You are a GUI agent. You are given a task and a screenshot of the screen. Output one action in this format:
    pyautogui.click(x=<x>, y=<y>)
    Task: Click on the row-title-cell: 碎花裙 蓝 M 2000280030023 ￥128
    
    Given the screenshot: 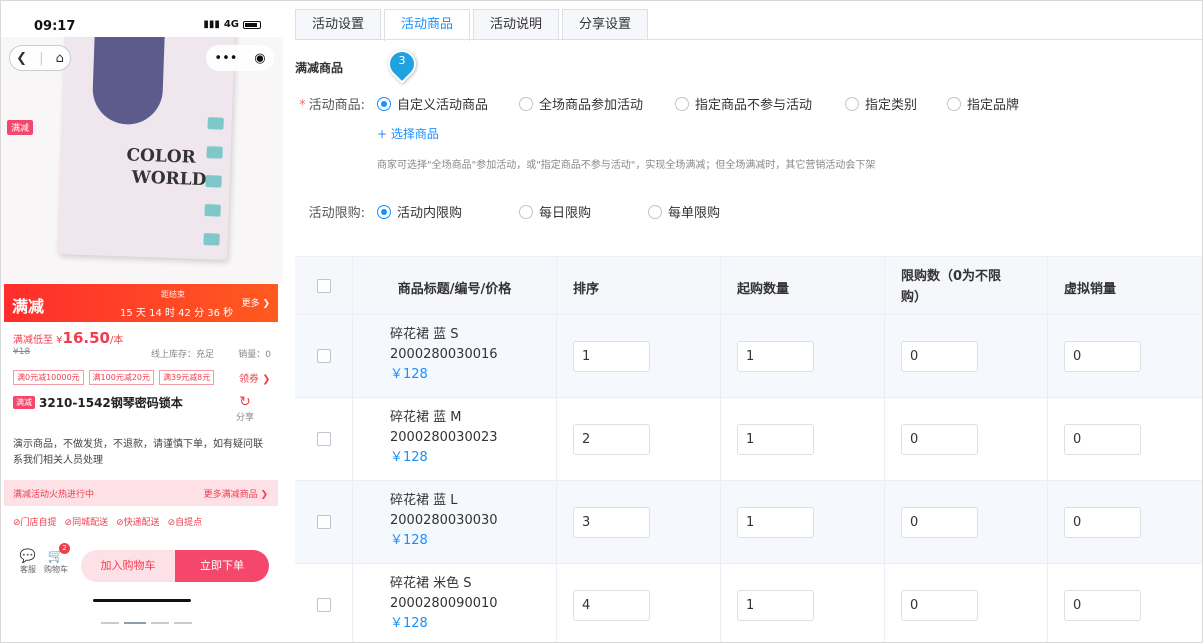 What is the action you would take?
    pyautogui.click(x=455, y=439)
    